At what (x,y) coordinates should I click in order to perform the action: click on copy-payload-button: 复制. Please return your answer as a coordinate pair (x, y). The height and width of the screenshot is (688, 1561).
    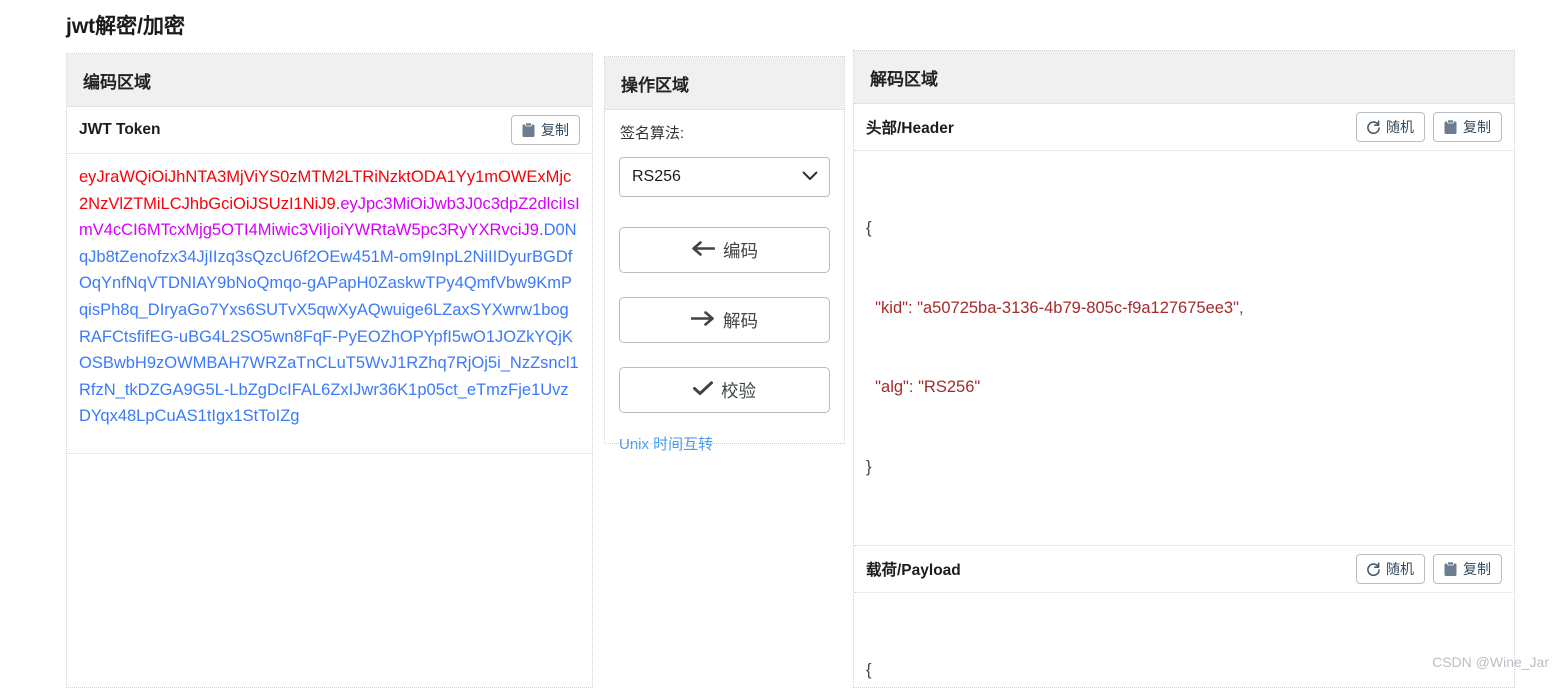
    Looking at the image, I should click on (1467, 569).